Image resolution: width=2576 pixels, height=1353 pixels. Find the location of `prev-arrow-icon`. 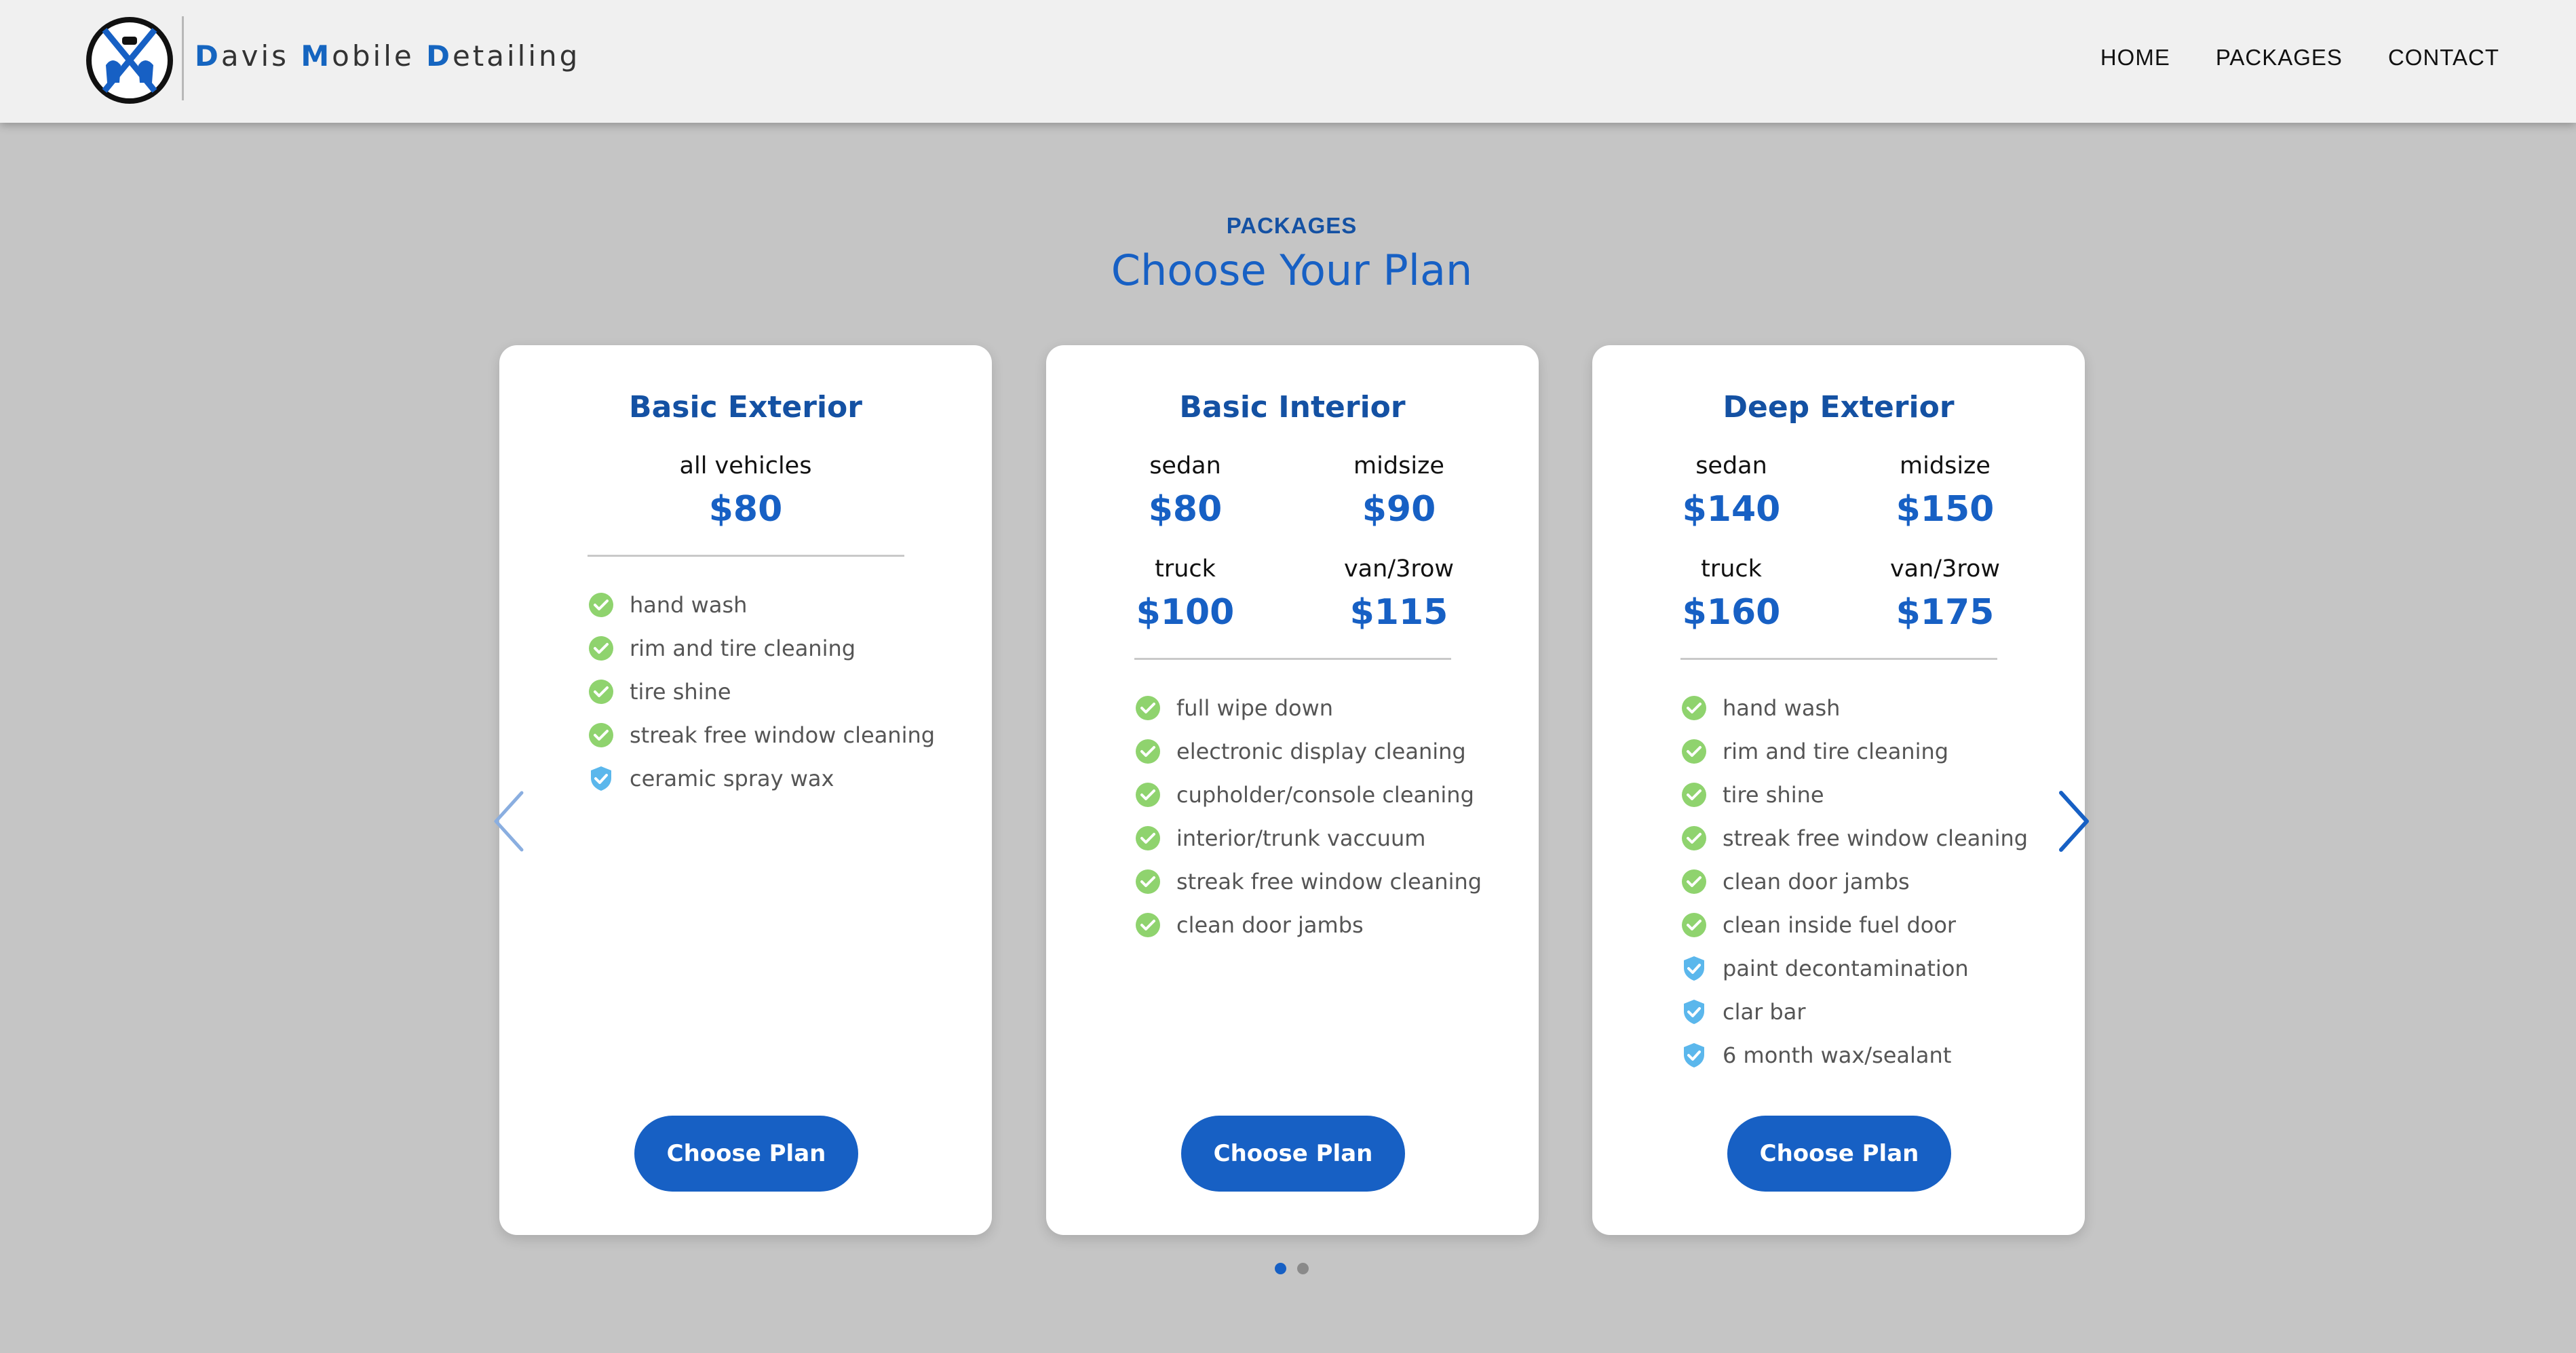

prev-arrow-icon is located at coordinates (509, 821).